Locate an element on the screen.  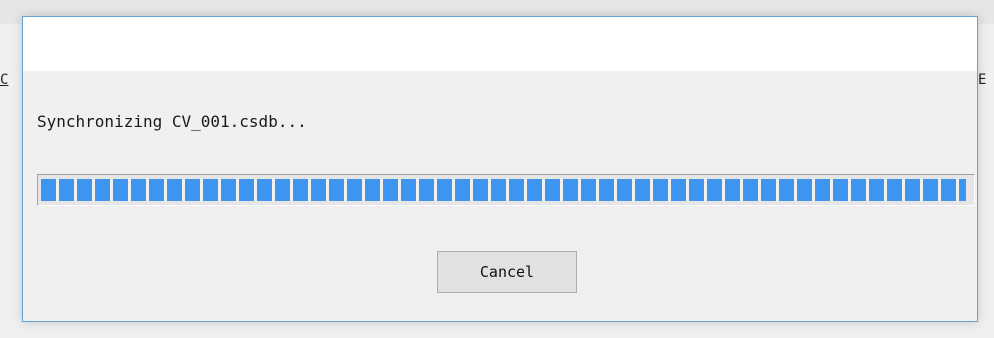
progress-bar is located at coordinates (506, 190).